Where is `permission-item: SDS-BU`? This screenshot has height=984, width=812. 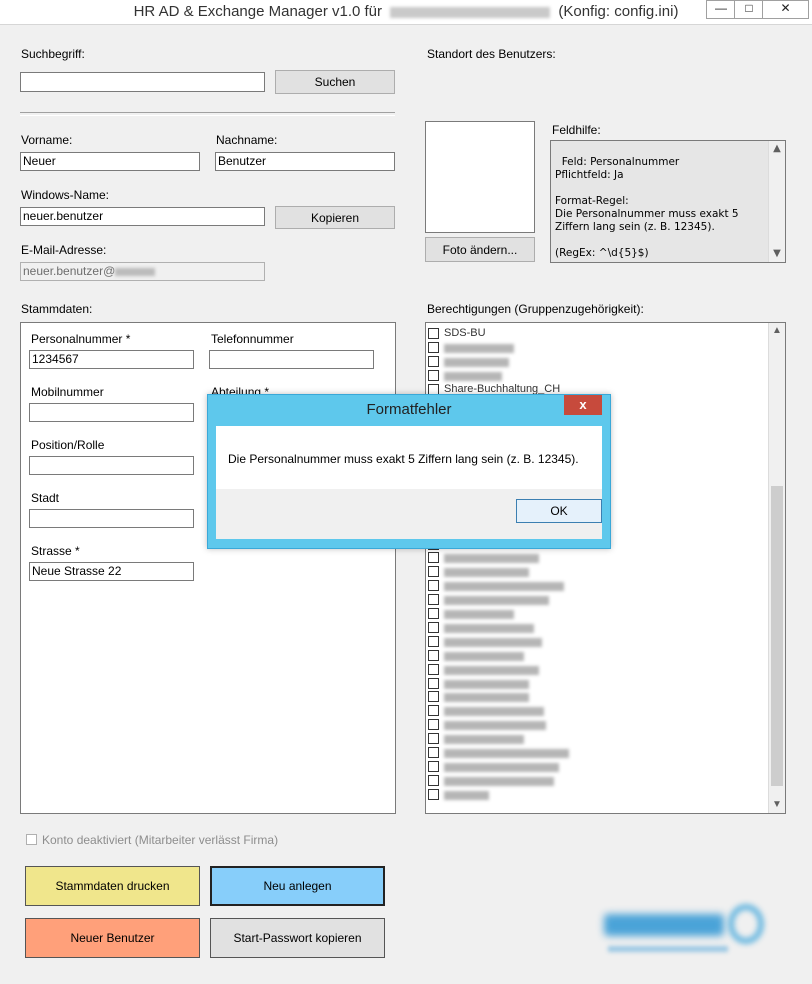
permission-item: SDS-BU is located at coordinates (593, 333).